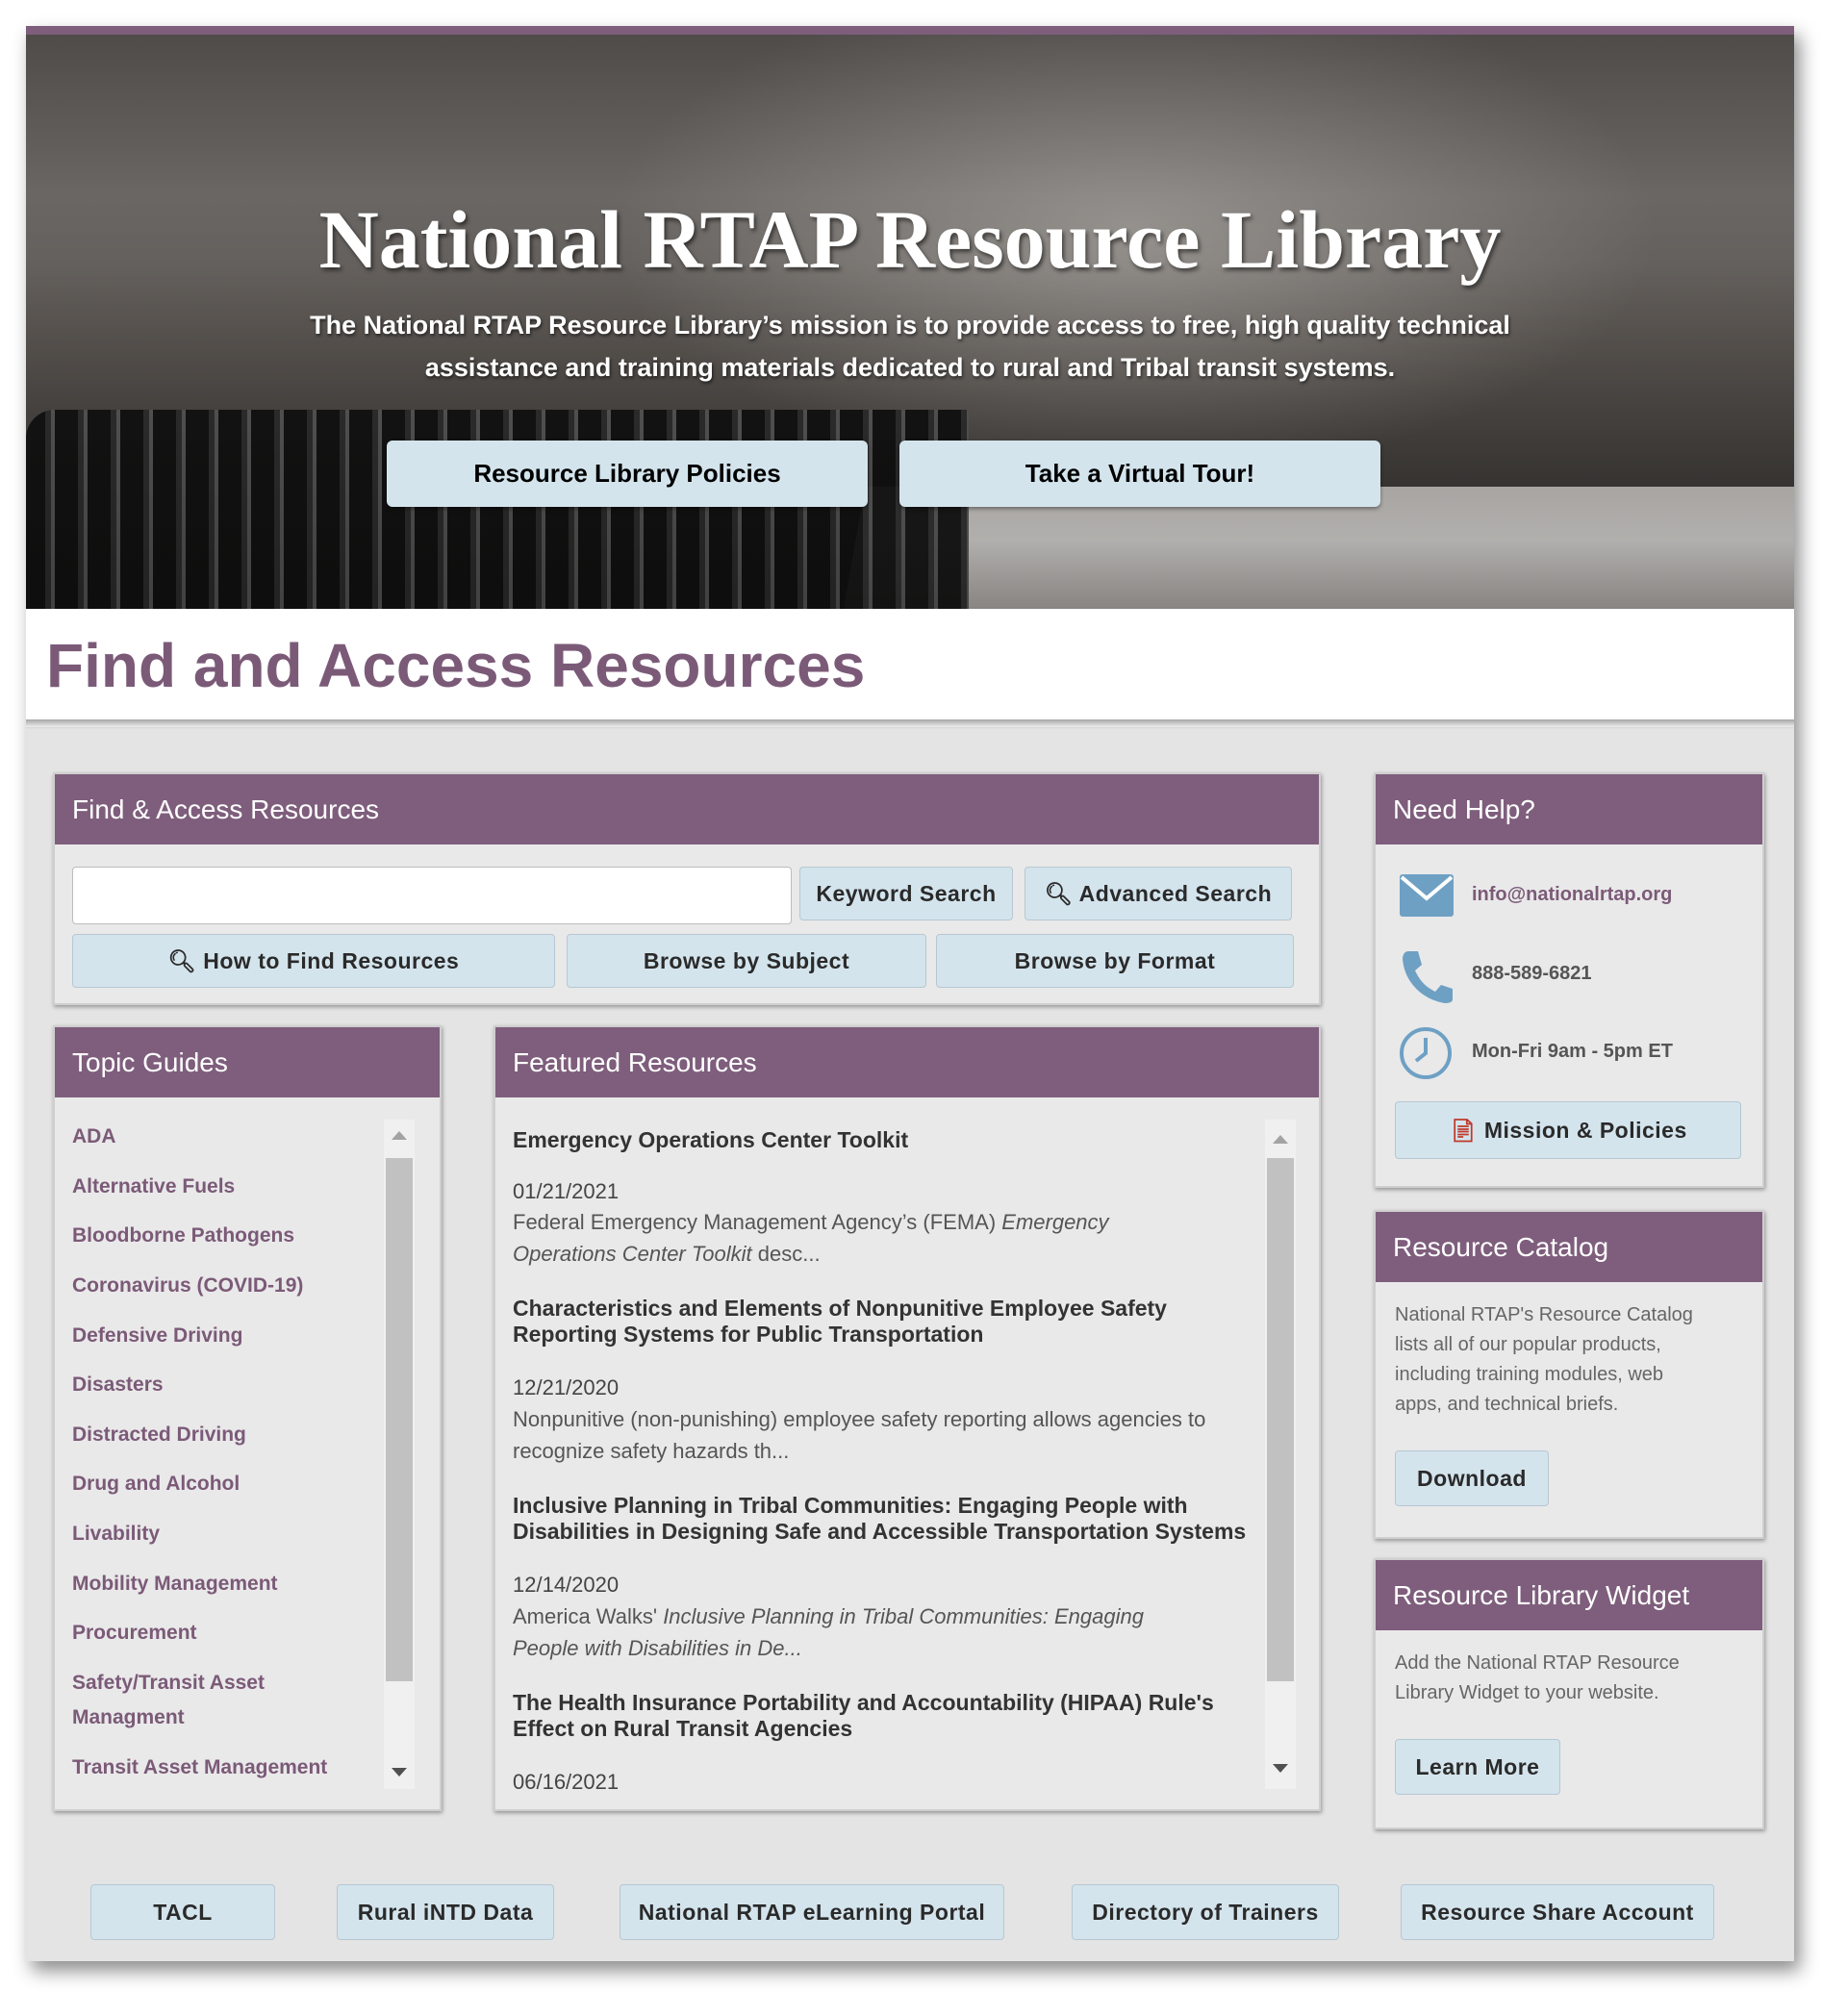  I want to click on how-to-find-label: How to Find Resources, so click(331, 960).